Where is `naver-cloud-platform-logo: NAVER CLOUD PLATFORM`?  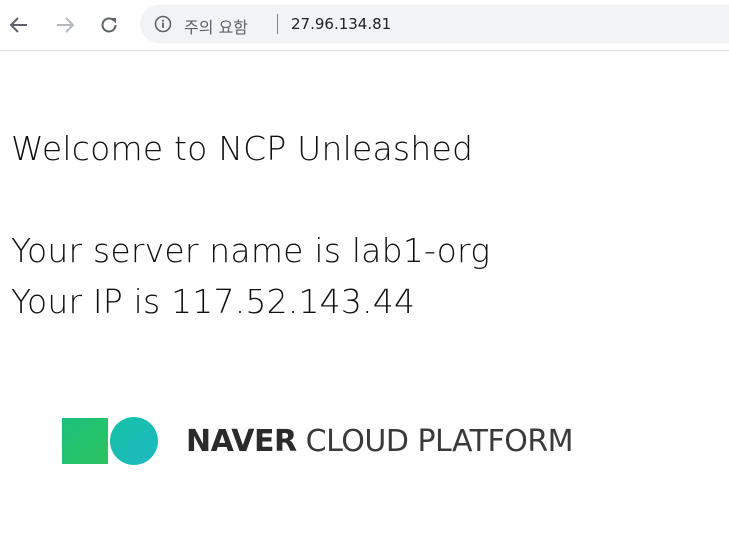 naver-cloud-platform-logo: NAVER CLOUD PLATFORM is located at coordinates (318, 441).